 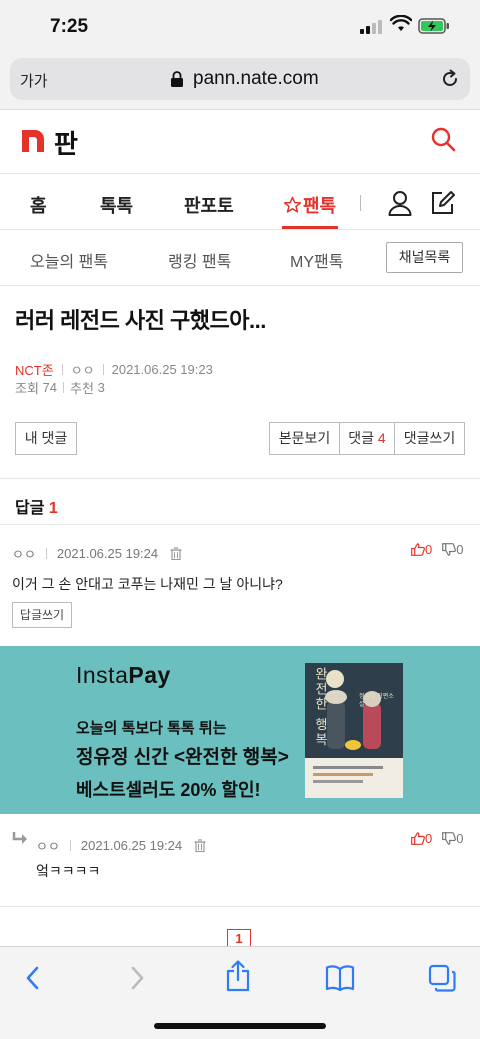 What do you see at coordinates (304, 438) in the screenshot?
I see `view-post-button: 본문보기` at bounding box center [304, 438].